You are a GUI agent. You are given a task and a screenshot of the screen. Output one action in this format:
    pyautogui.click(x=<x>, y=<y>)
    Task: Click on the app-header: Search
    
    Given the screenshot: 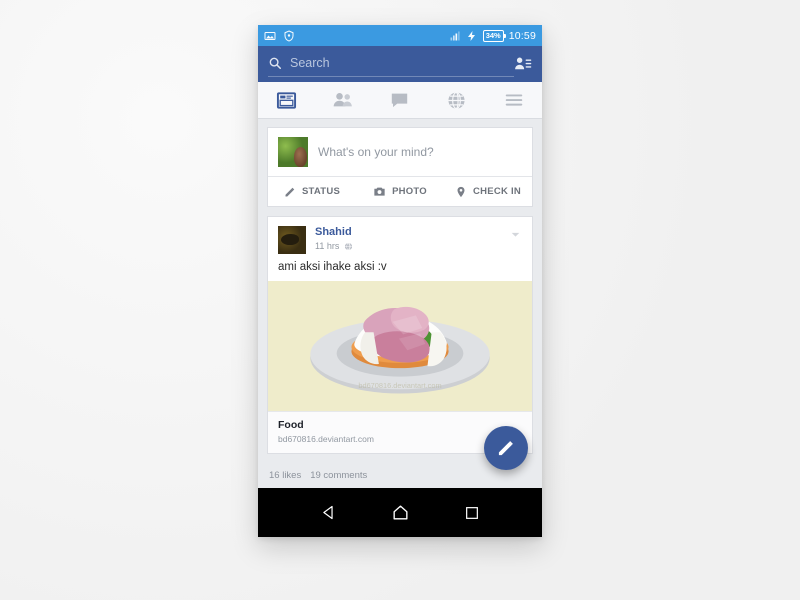 What is the action you would take?
    pyautogui.click(x=400, y=64)
    